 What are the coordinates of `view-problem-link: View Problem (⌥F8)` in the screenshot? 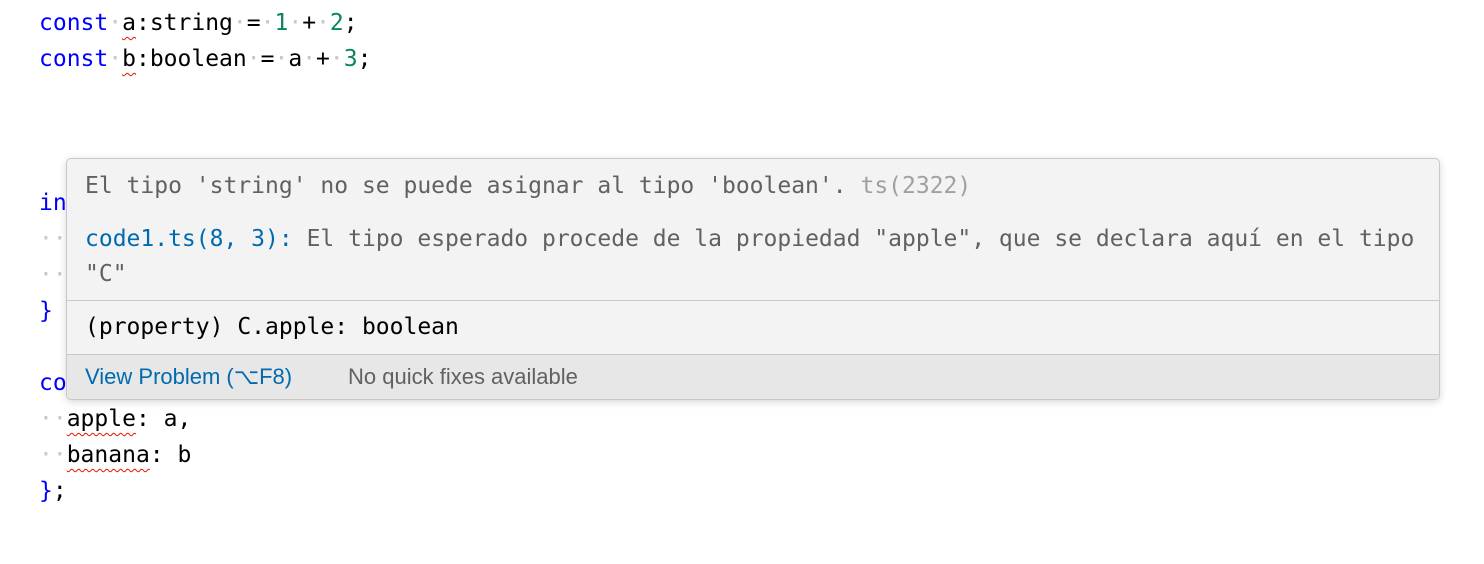 It's located at (188, 377).